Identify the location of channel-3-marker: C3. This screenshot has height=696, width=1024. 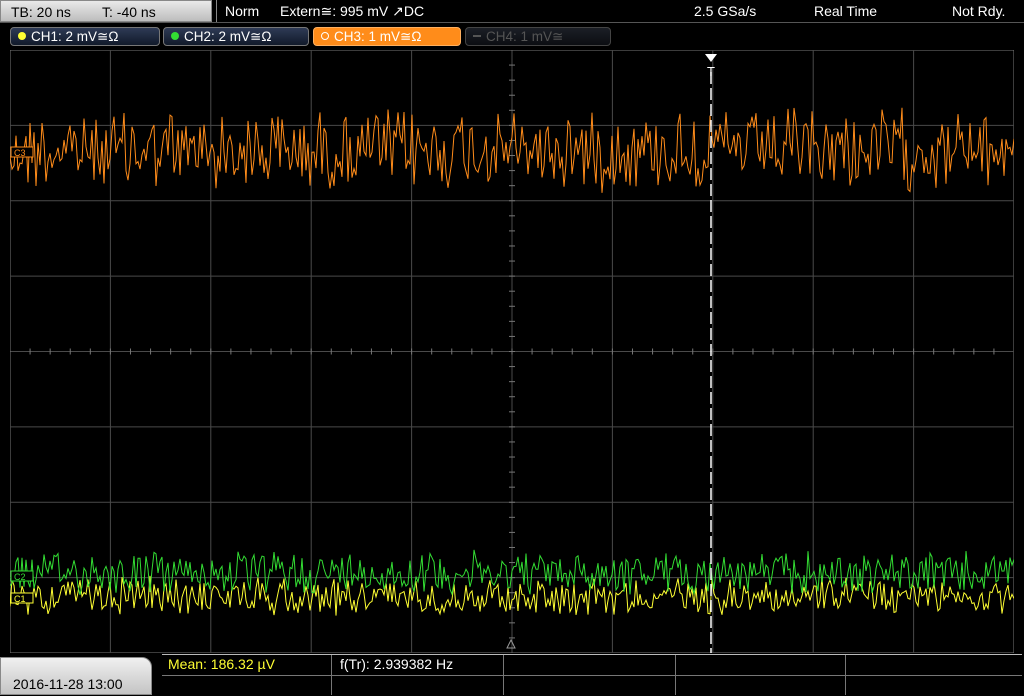
(22, 152).